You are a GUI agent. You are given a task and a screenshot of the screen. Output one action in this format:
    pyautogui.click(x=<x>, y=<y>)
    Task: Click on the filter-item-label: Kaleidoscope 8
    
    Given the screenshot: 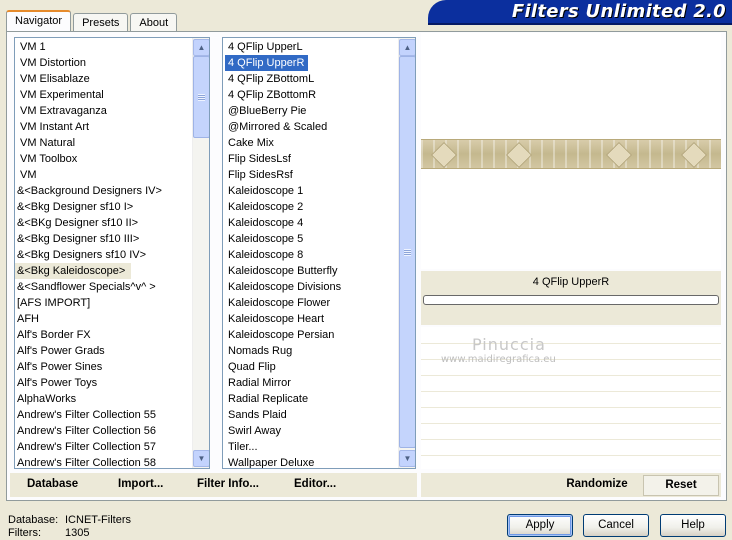 What is the action you would take?
    pyautogui.click(x=266, y=255)
    